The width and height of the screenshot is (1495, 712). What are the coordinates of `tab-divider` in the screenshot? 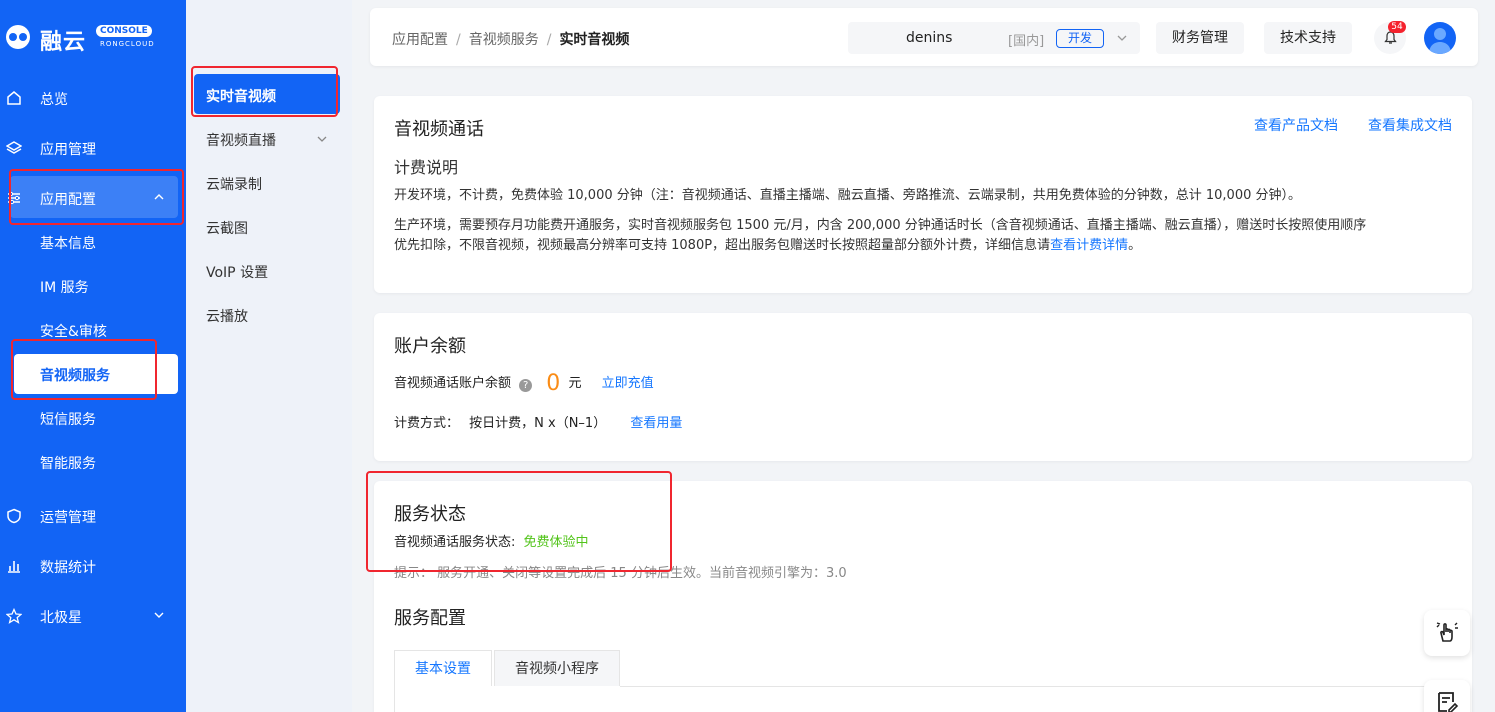 It's located at (1029, 686).